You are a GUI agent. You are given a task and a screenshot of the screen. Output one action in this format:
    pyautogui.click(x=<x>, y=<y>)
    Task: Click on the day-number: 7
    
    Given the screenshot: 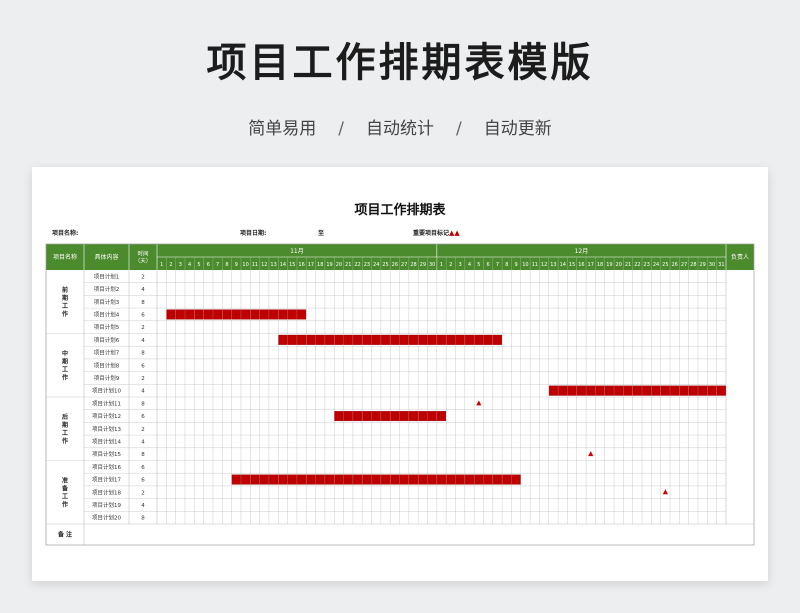 What is the action you would take?
    pyautogui.click(x=217, y=265)
    